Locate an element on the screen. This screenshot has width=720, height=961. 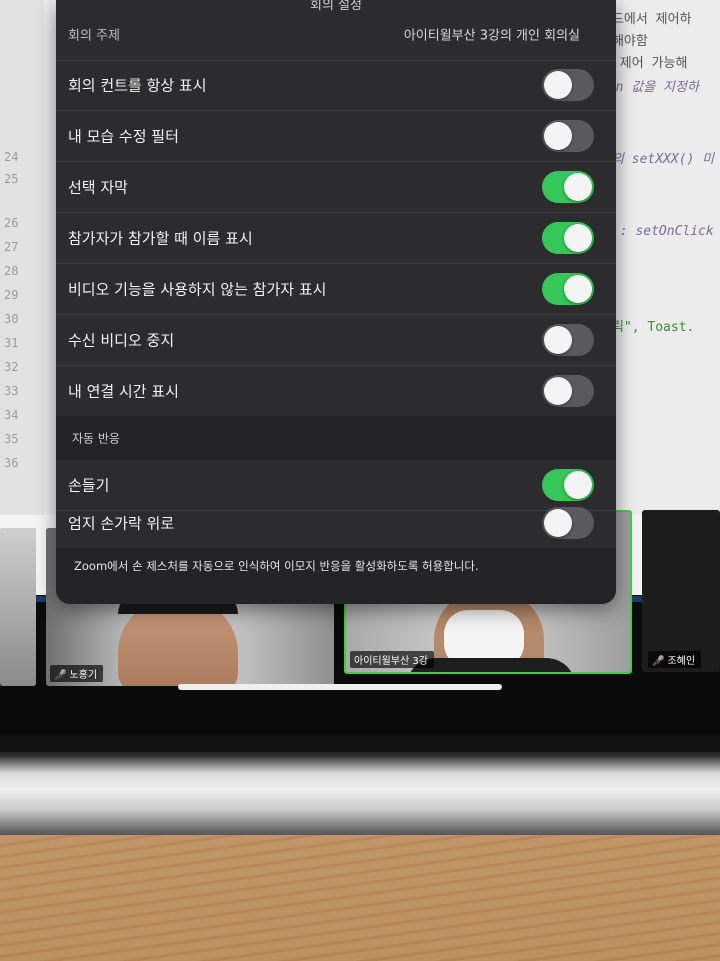
line-number: 33 is located at coordinates (11, 391).